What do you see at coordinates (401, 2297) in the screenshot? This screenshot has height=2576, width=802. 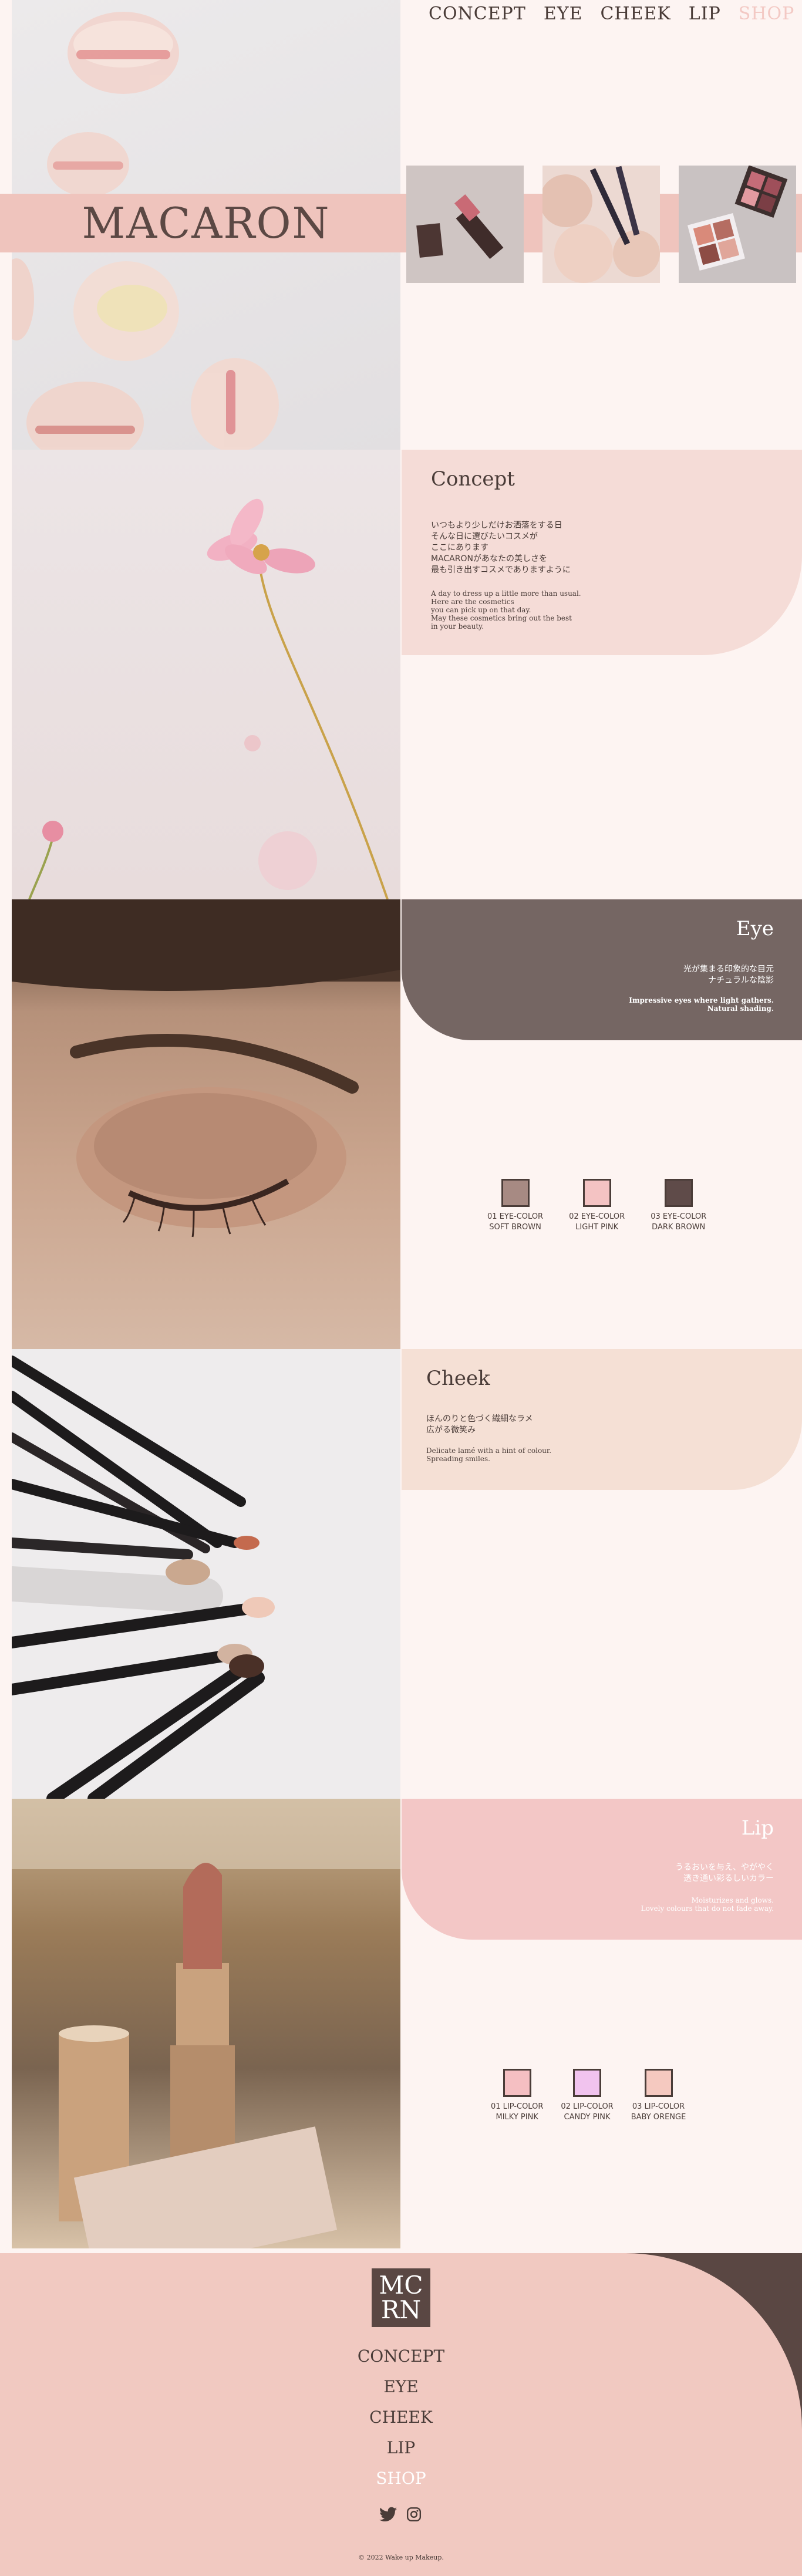 I see `footer-logo: MC RN` at bounding box center [401, 2297].